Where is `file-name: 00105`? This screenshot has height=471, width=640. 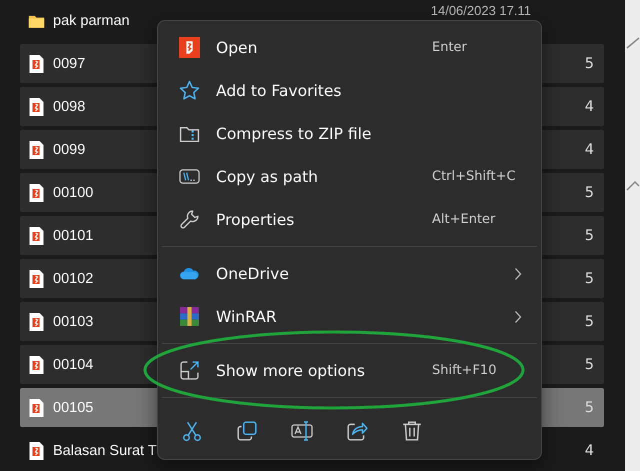 file-name: 00105 is located at coordinates (73, 408).